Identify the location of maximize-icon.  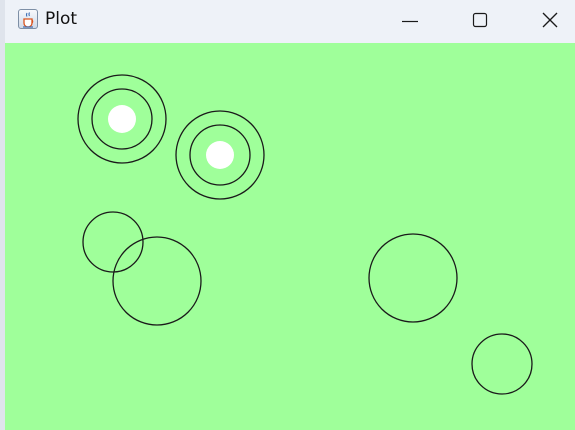
(480, 20).